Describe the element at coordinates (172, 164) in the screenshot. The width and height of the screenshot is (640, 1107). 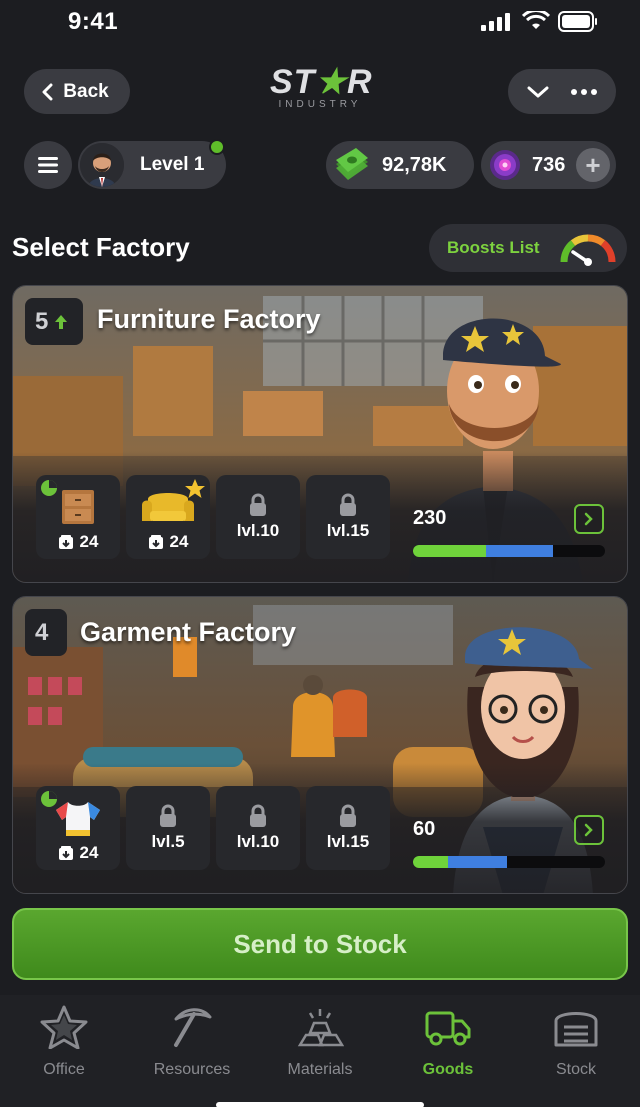
I see `player-level-label: Level 1` at that location.